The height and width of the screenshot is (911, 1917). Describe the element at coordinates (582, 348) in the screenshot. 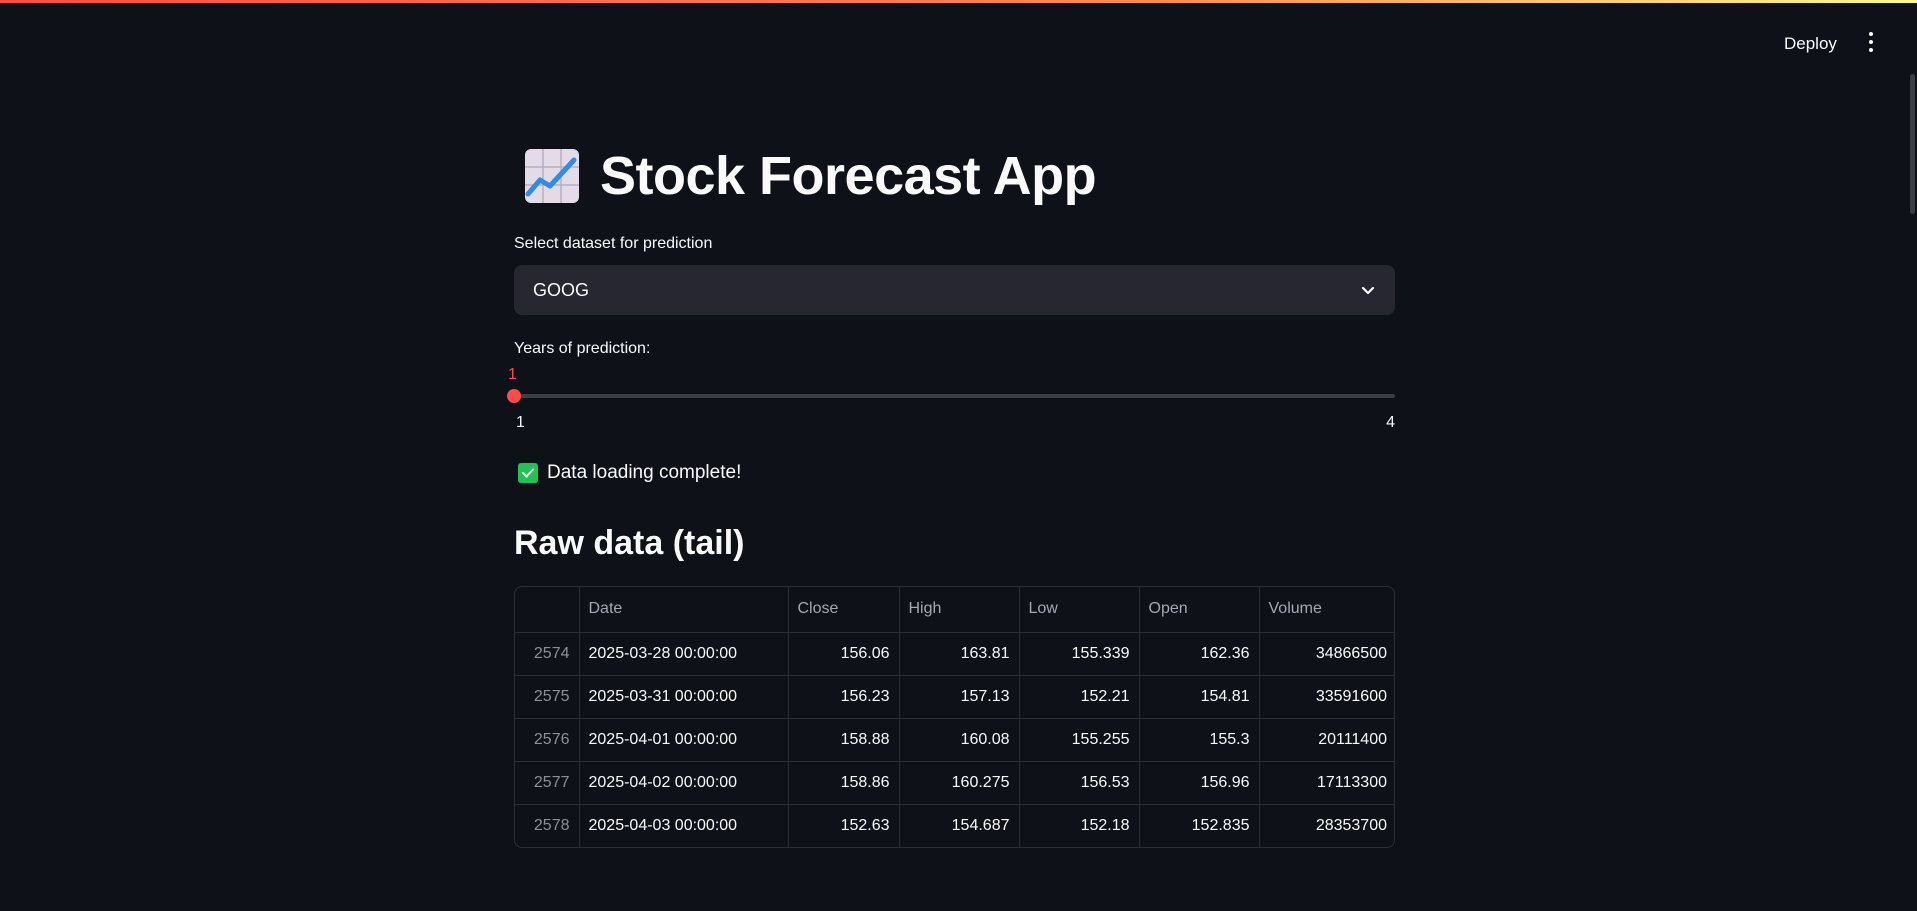

I see `years-slider-label: Years of prediction:` at that location.